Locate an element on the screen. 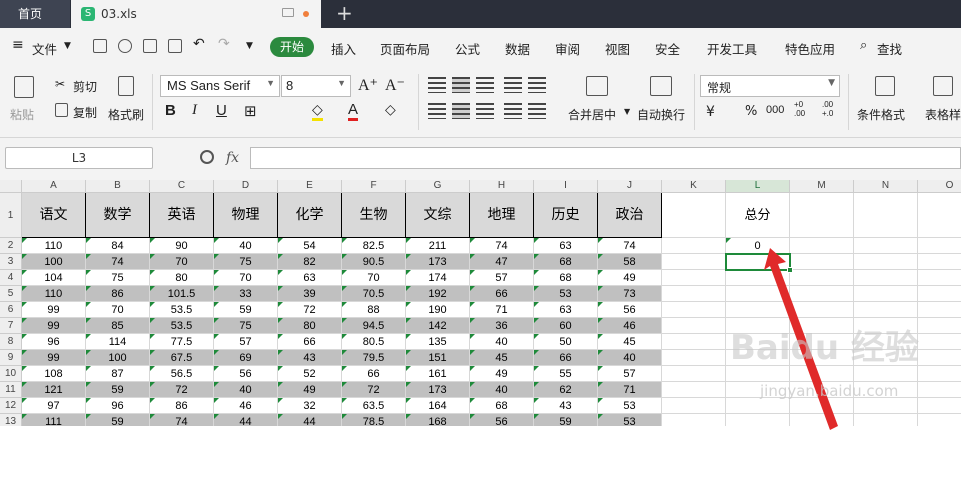 The width and height of the screenshot is (961, 486). menu-data: 数据 is located at coordinates (517, 48).